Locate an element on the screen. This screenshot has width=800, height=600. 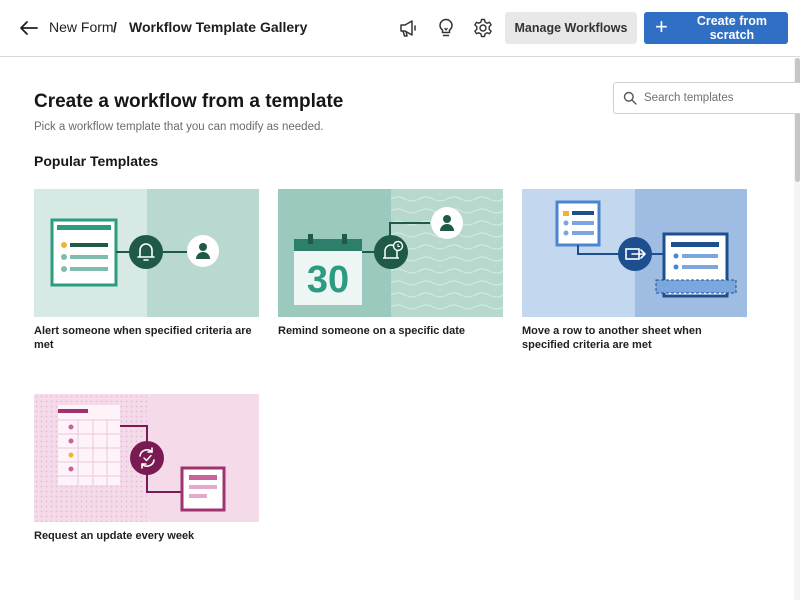
template-card-remind: 30 Remind someone on a specific date is located at coordinates (390, 263).